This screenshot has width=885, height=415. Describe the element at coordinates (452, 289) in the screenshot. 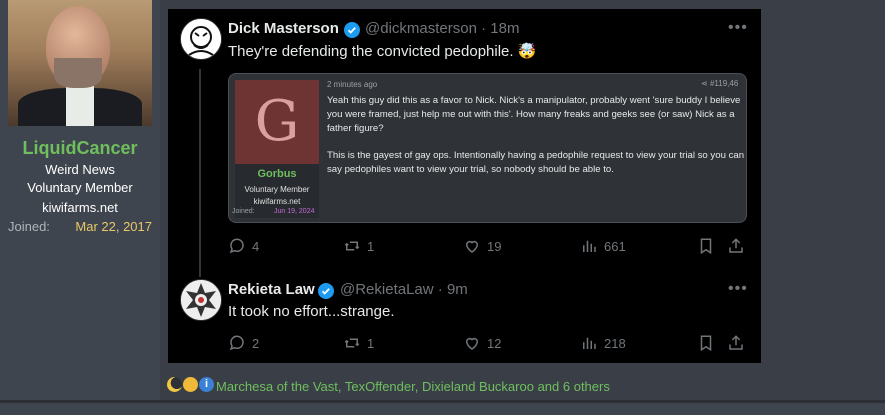

I see `tweet-time: · 9m` at that location.